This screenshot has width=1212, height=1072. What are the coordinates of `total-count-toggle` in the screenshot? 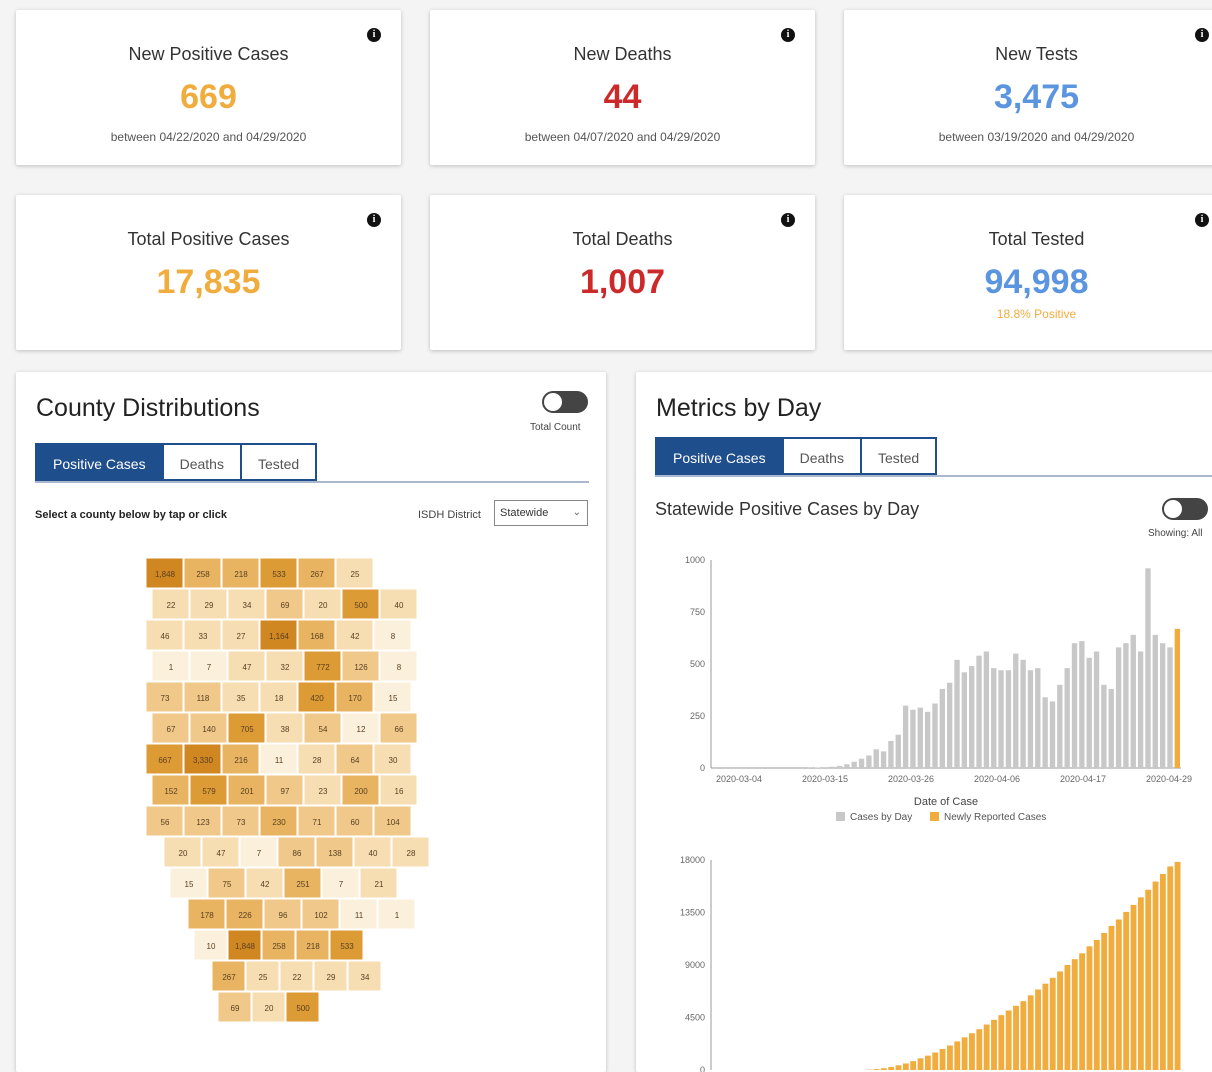 It's located at (565, 402).